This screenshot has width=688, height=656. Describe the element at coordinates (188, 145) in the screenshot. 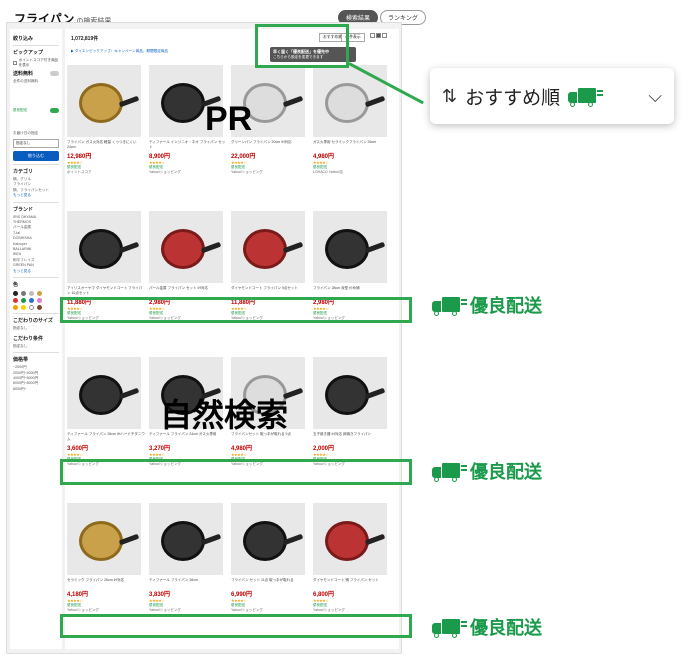

I see `product-title: ティファール インジニオ・ネオ フライパン セット` at that location.